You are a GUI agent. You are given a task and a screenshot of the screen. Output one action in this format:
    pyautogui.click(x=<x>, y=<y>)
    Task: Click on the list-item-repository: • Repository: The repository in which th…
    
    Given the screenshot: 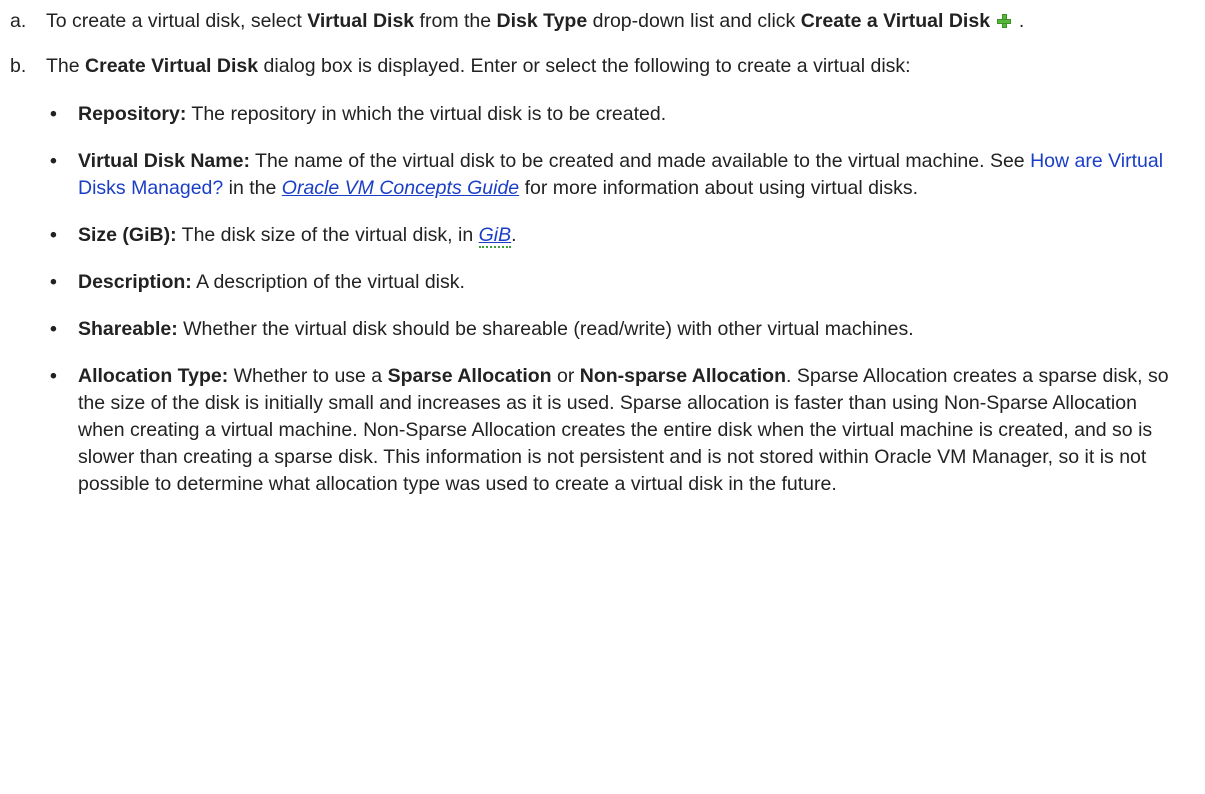 What is the action you would take?
    pyautogui.click(x=616, y=114)
    